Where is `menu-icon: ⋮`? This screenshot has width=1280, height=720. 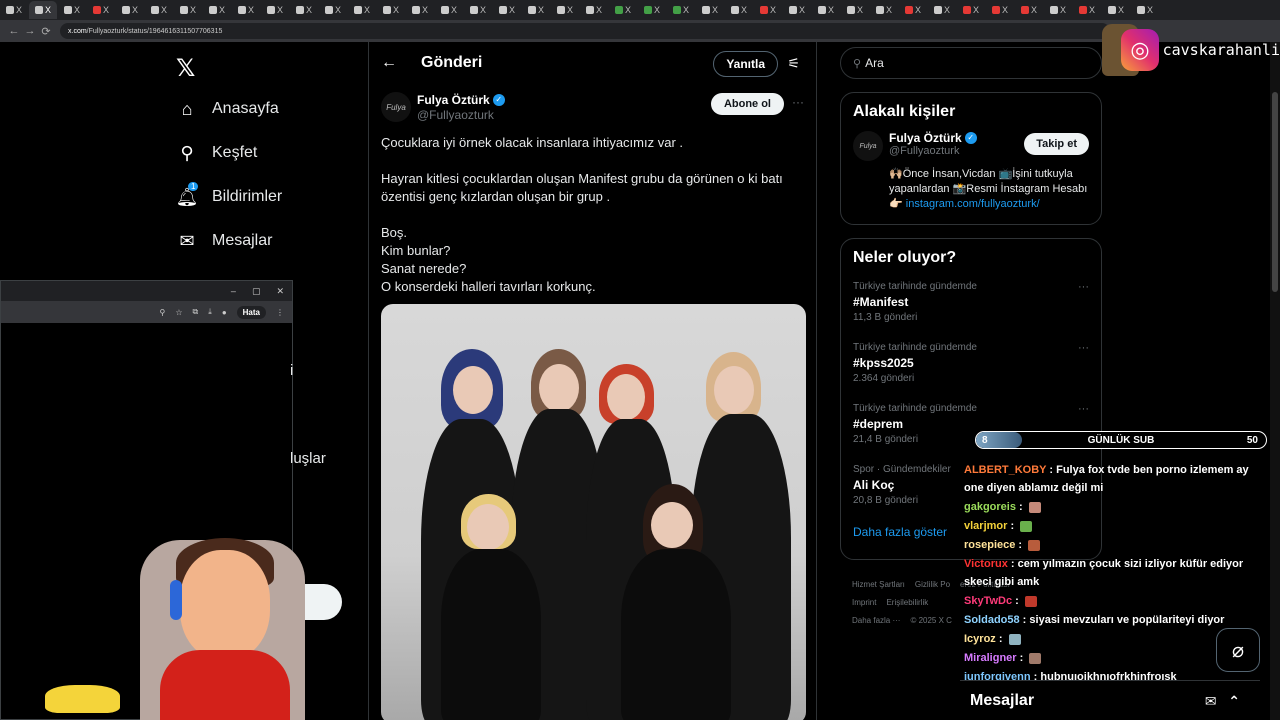
menu-icon: ⋮ is located at coordinates (280, 312).